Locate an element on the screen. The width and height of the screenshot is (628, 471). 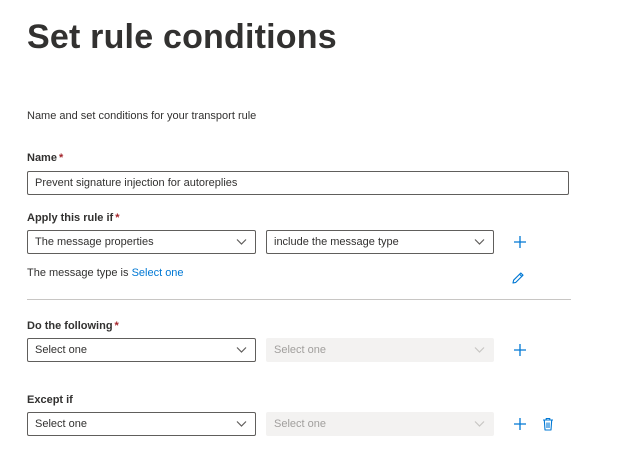
except-if-label: Except if is located at coordinates (50, 400).